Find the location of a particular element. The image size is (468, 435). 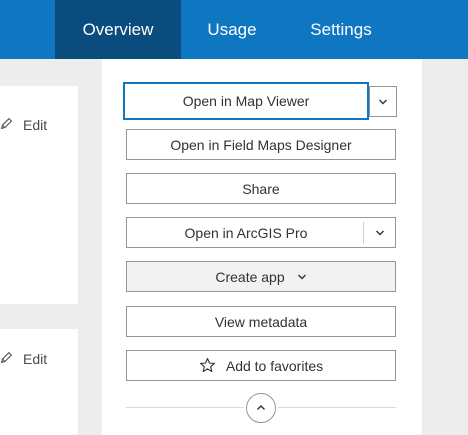

map-viewer-dropdown-toggle is located at coordinates (383, 101).